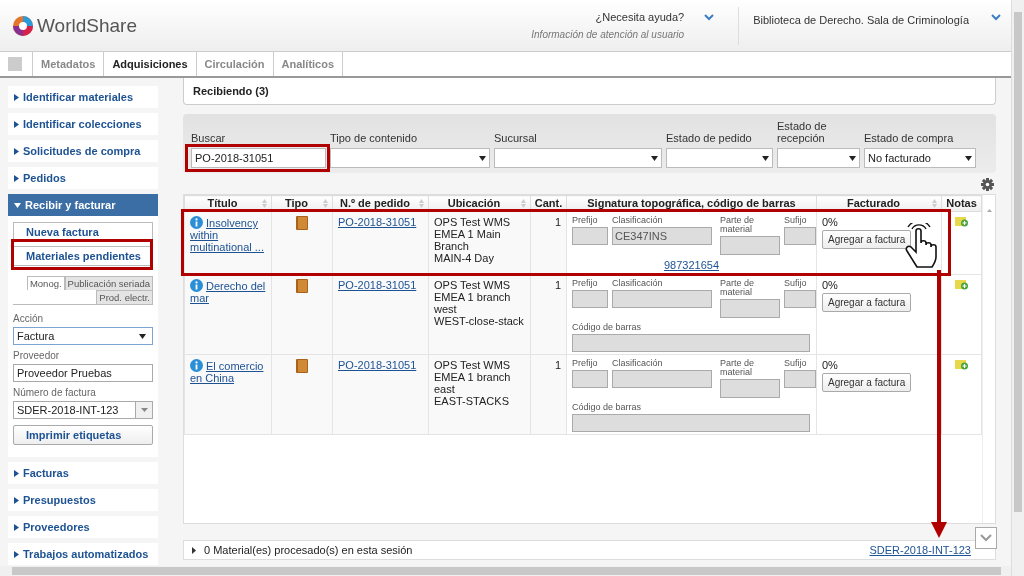 This screenshot has width=1024, height=576. What do you see at coordinates (17, 205) in the screenshot?
I see `triangle-down-icon` at bounding box center [17, 205].